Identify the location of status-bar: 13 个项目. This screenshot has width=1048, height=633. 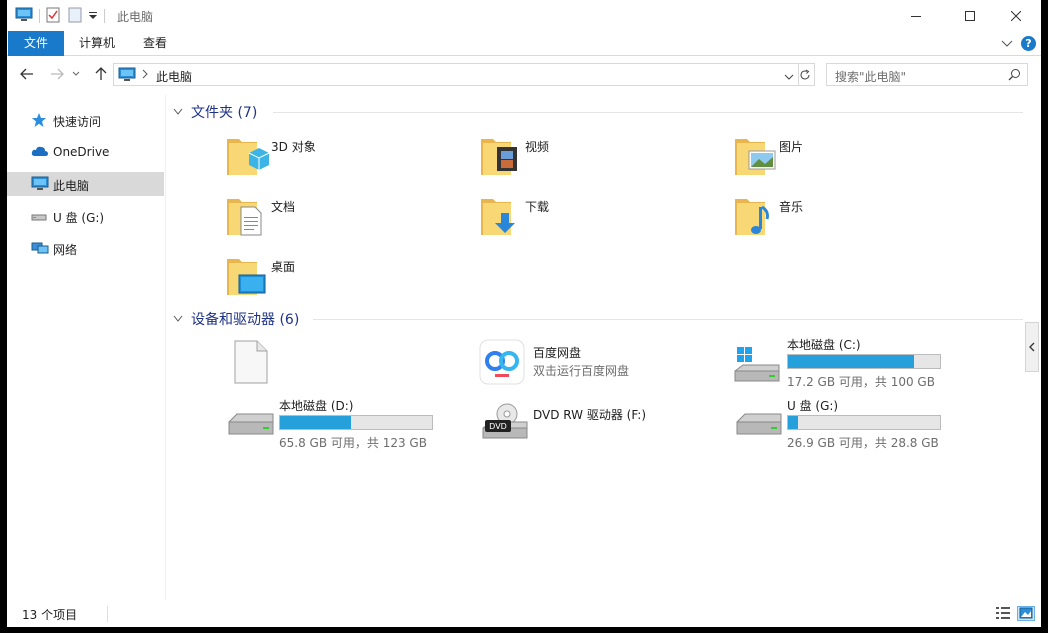
(524, 613).